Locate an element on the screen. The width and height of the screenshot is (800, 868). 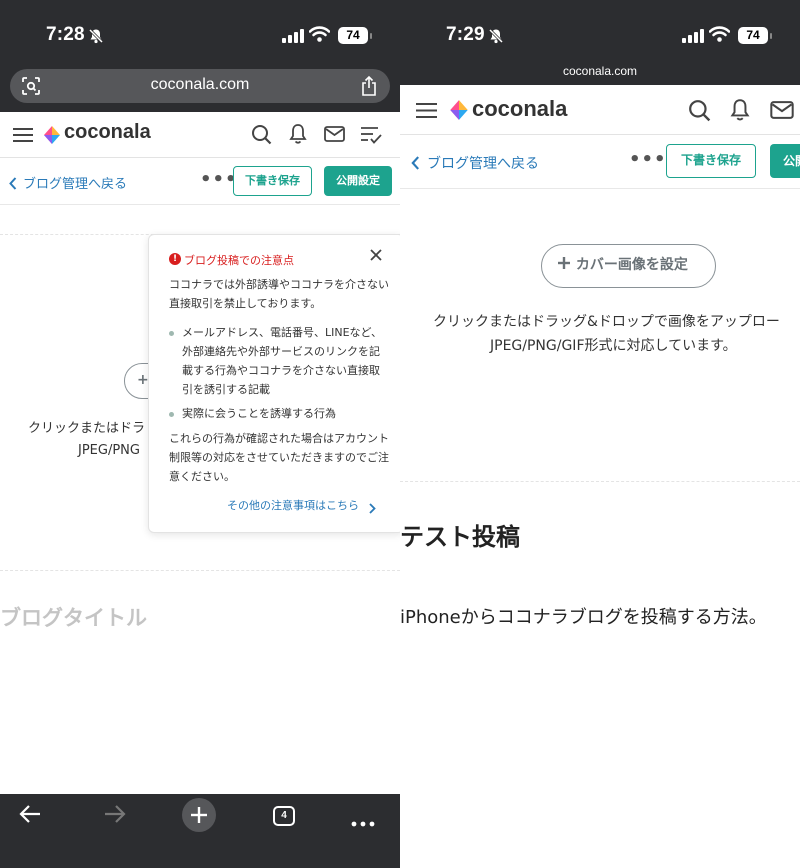
popup-title: ブログ投稿での注意点 is located at coordinates (239, 260).